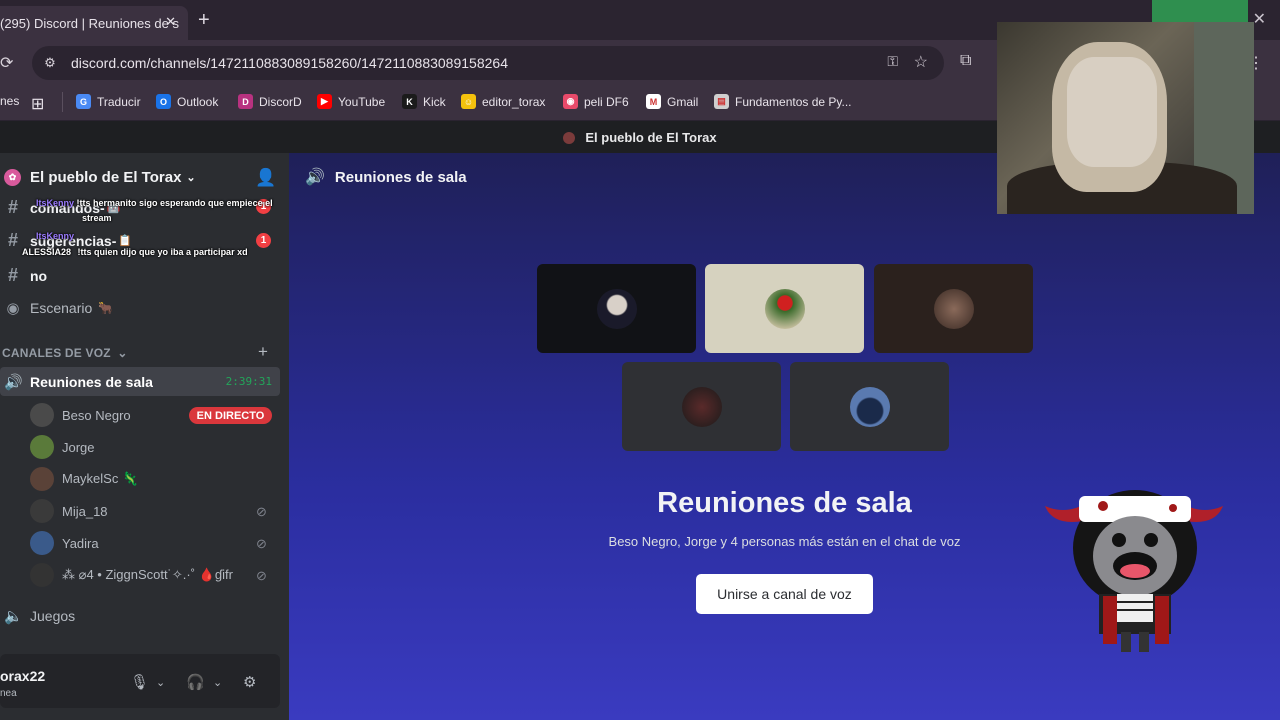  Describe the element at coordinates (198, 101) in the screenshot. I see `bookmark-label: Outlook` at that location.